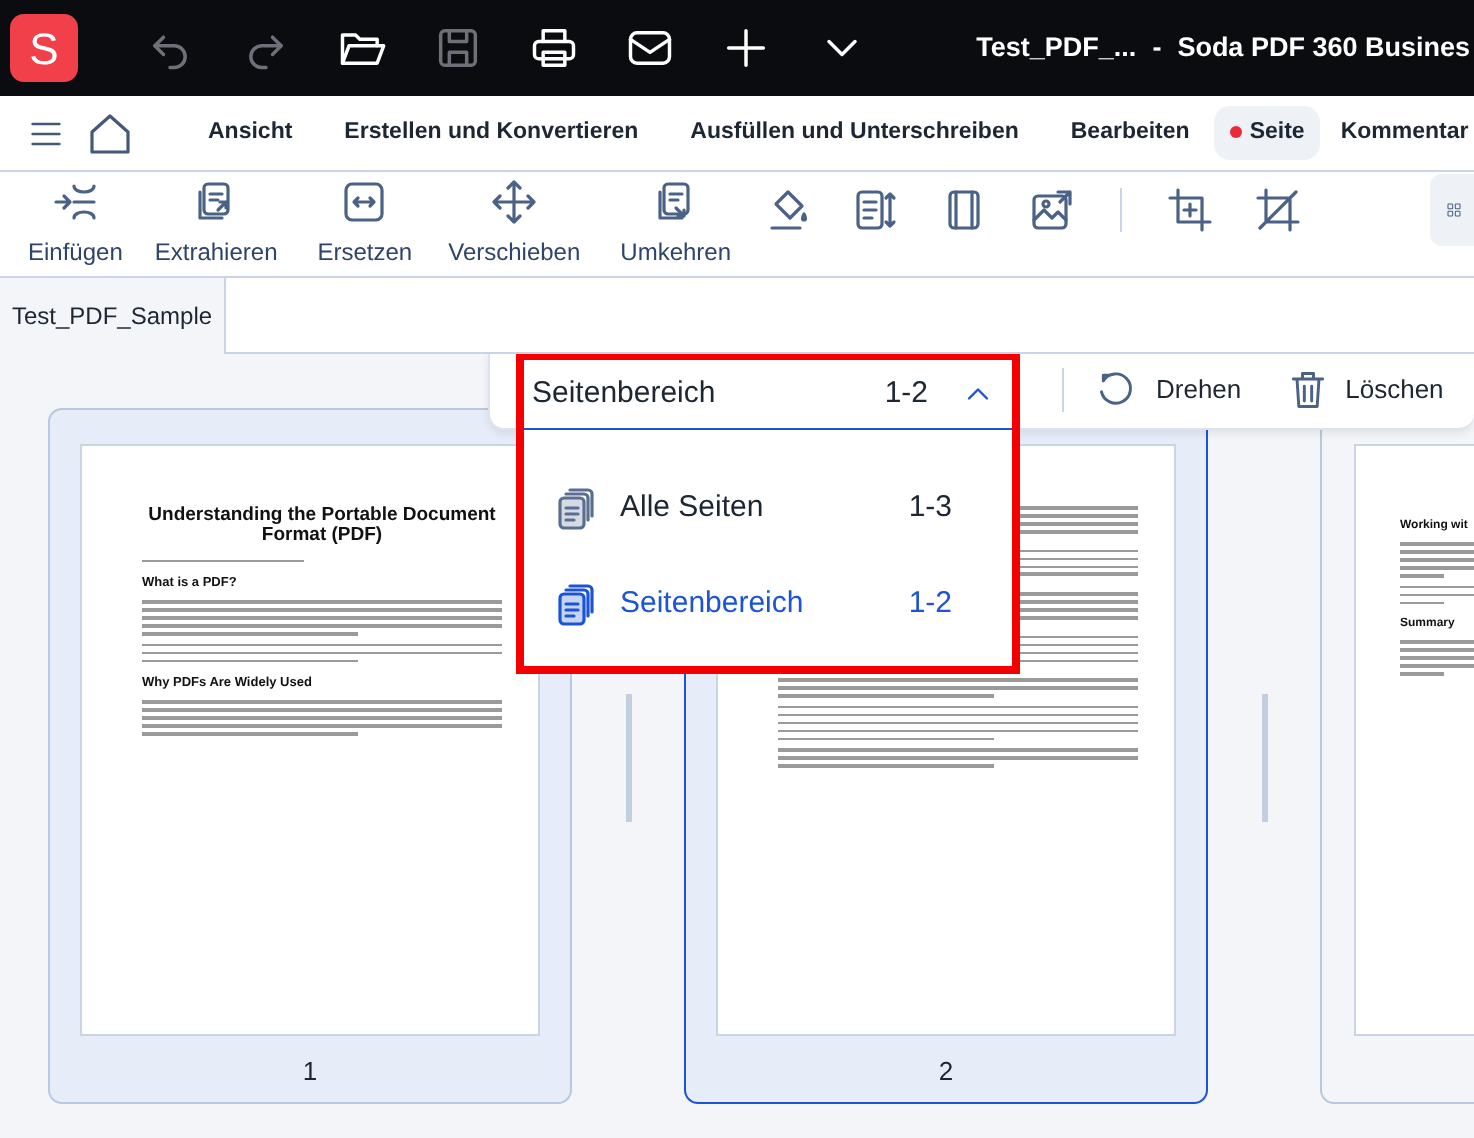  I want to click on toolbar-button: Drehen, so click(1169, 390).